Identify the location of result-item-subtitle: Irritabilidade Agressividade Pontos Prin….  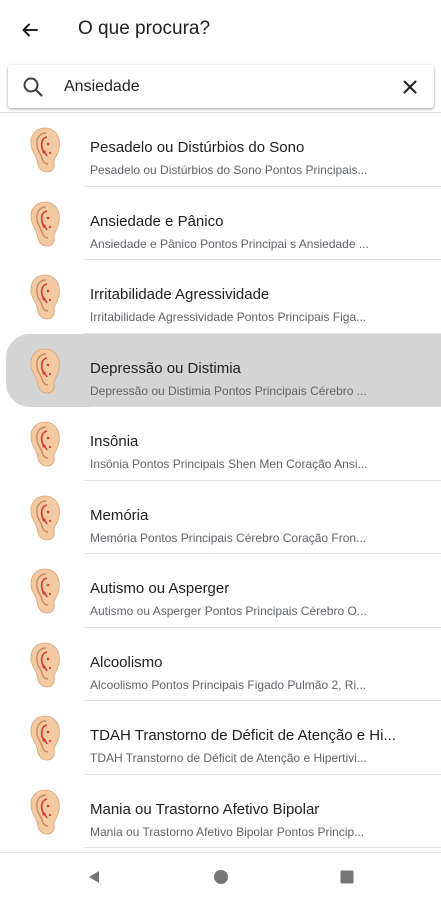
(228, 317).